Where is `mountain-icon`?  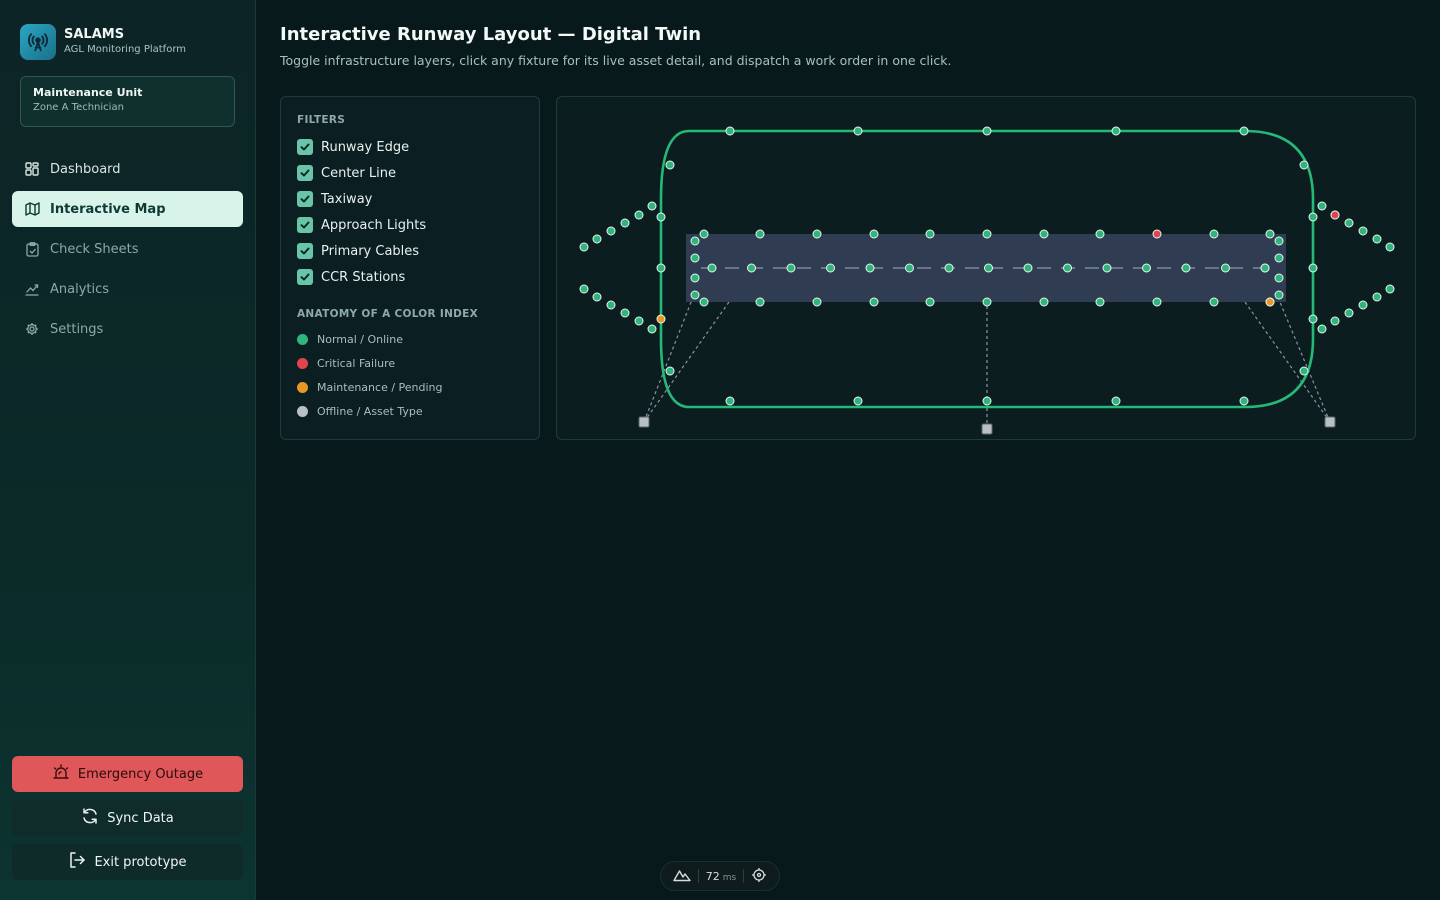
mountain-icon is located at coordinates (681, 876).